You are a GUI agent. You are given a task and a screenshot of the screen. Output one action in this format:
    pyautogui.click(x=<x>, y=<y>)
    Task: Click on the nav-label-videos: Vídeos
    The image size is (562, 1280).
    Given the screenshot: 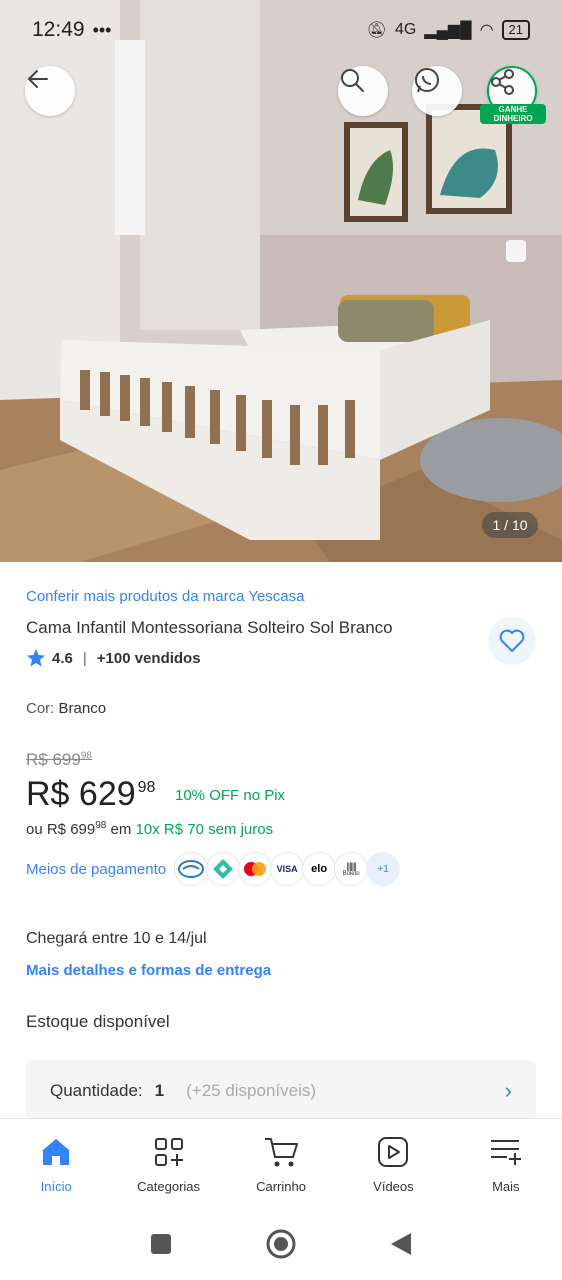 What is the action you would take?
    pyautogui.click(x=393, y=1186)
    